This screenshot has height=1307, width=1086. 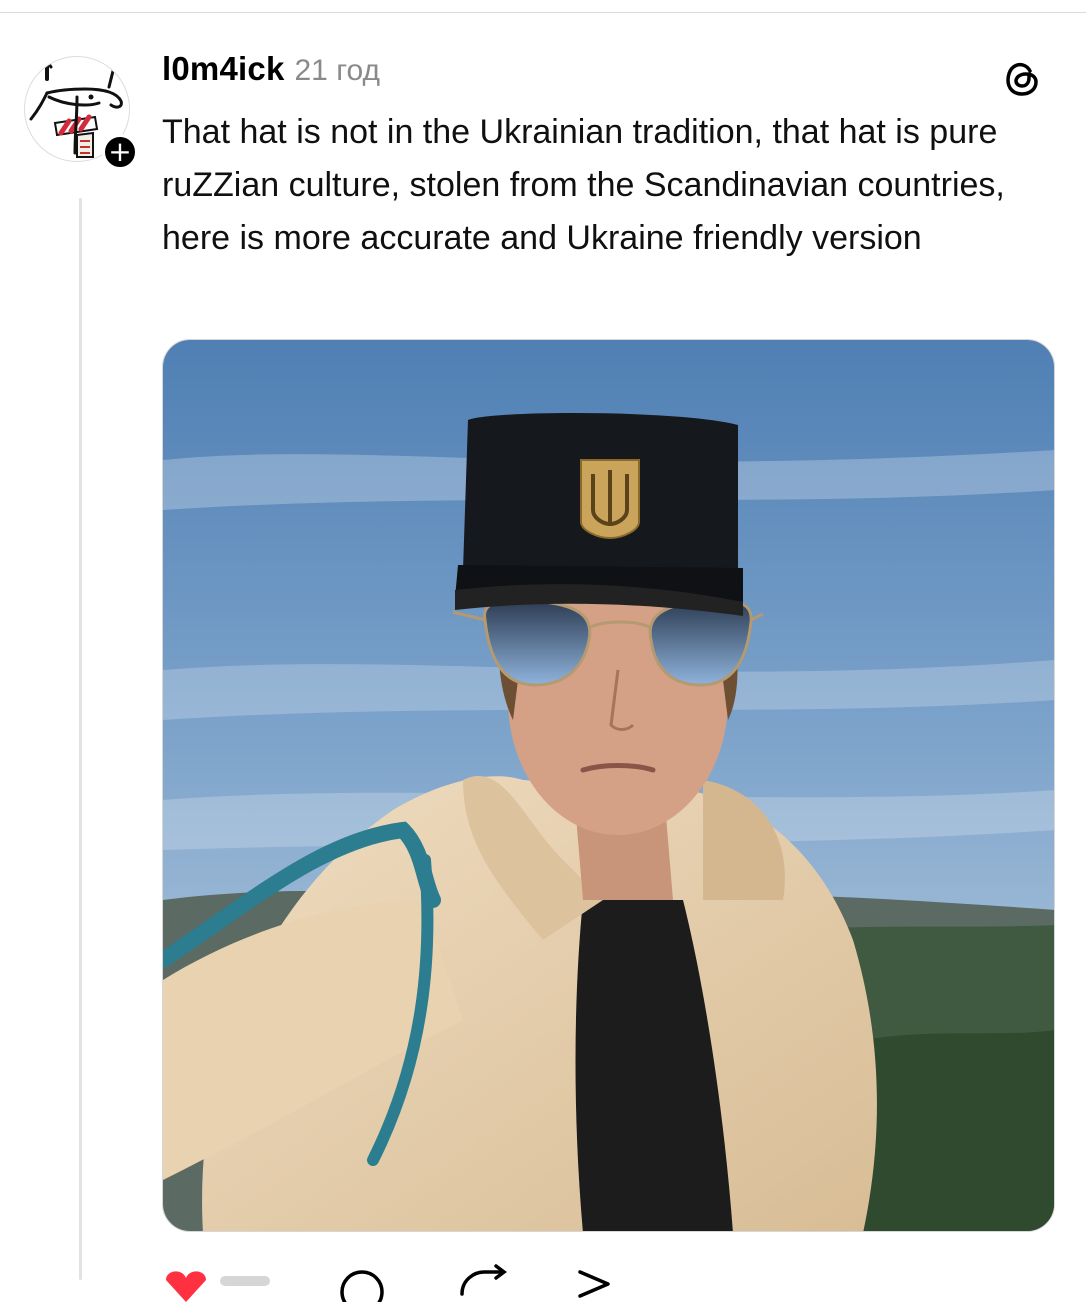 What do you see at coordinates (543, 12) in the screenshot?
I see `top-divider` at bounding box center [543, 12].